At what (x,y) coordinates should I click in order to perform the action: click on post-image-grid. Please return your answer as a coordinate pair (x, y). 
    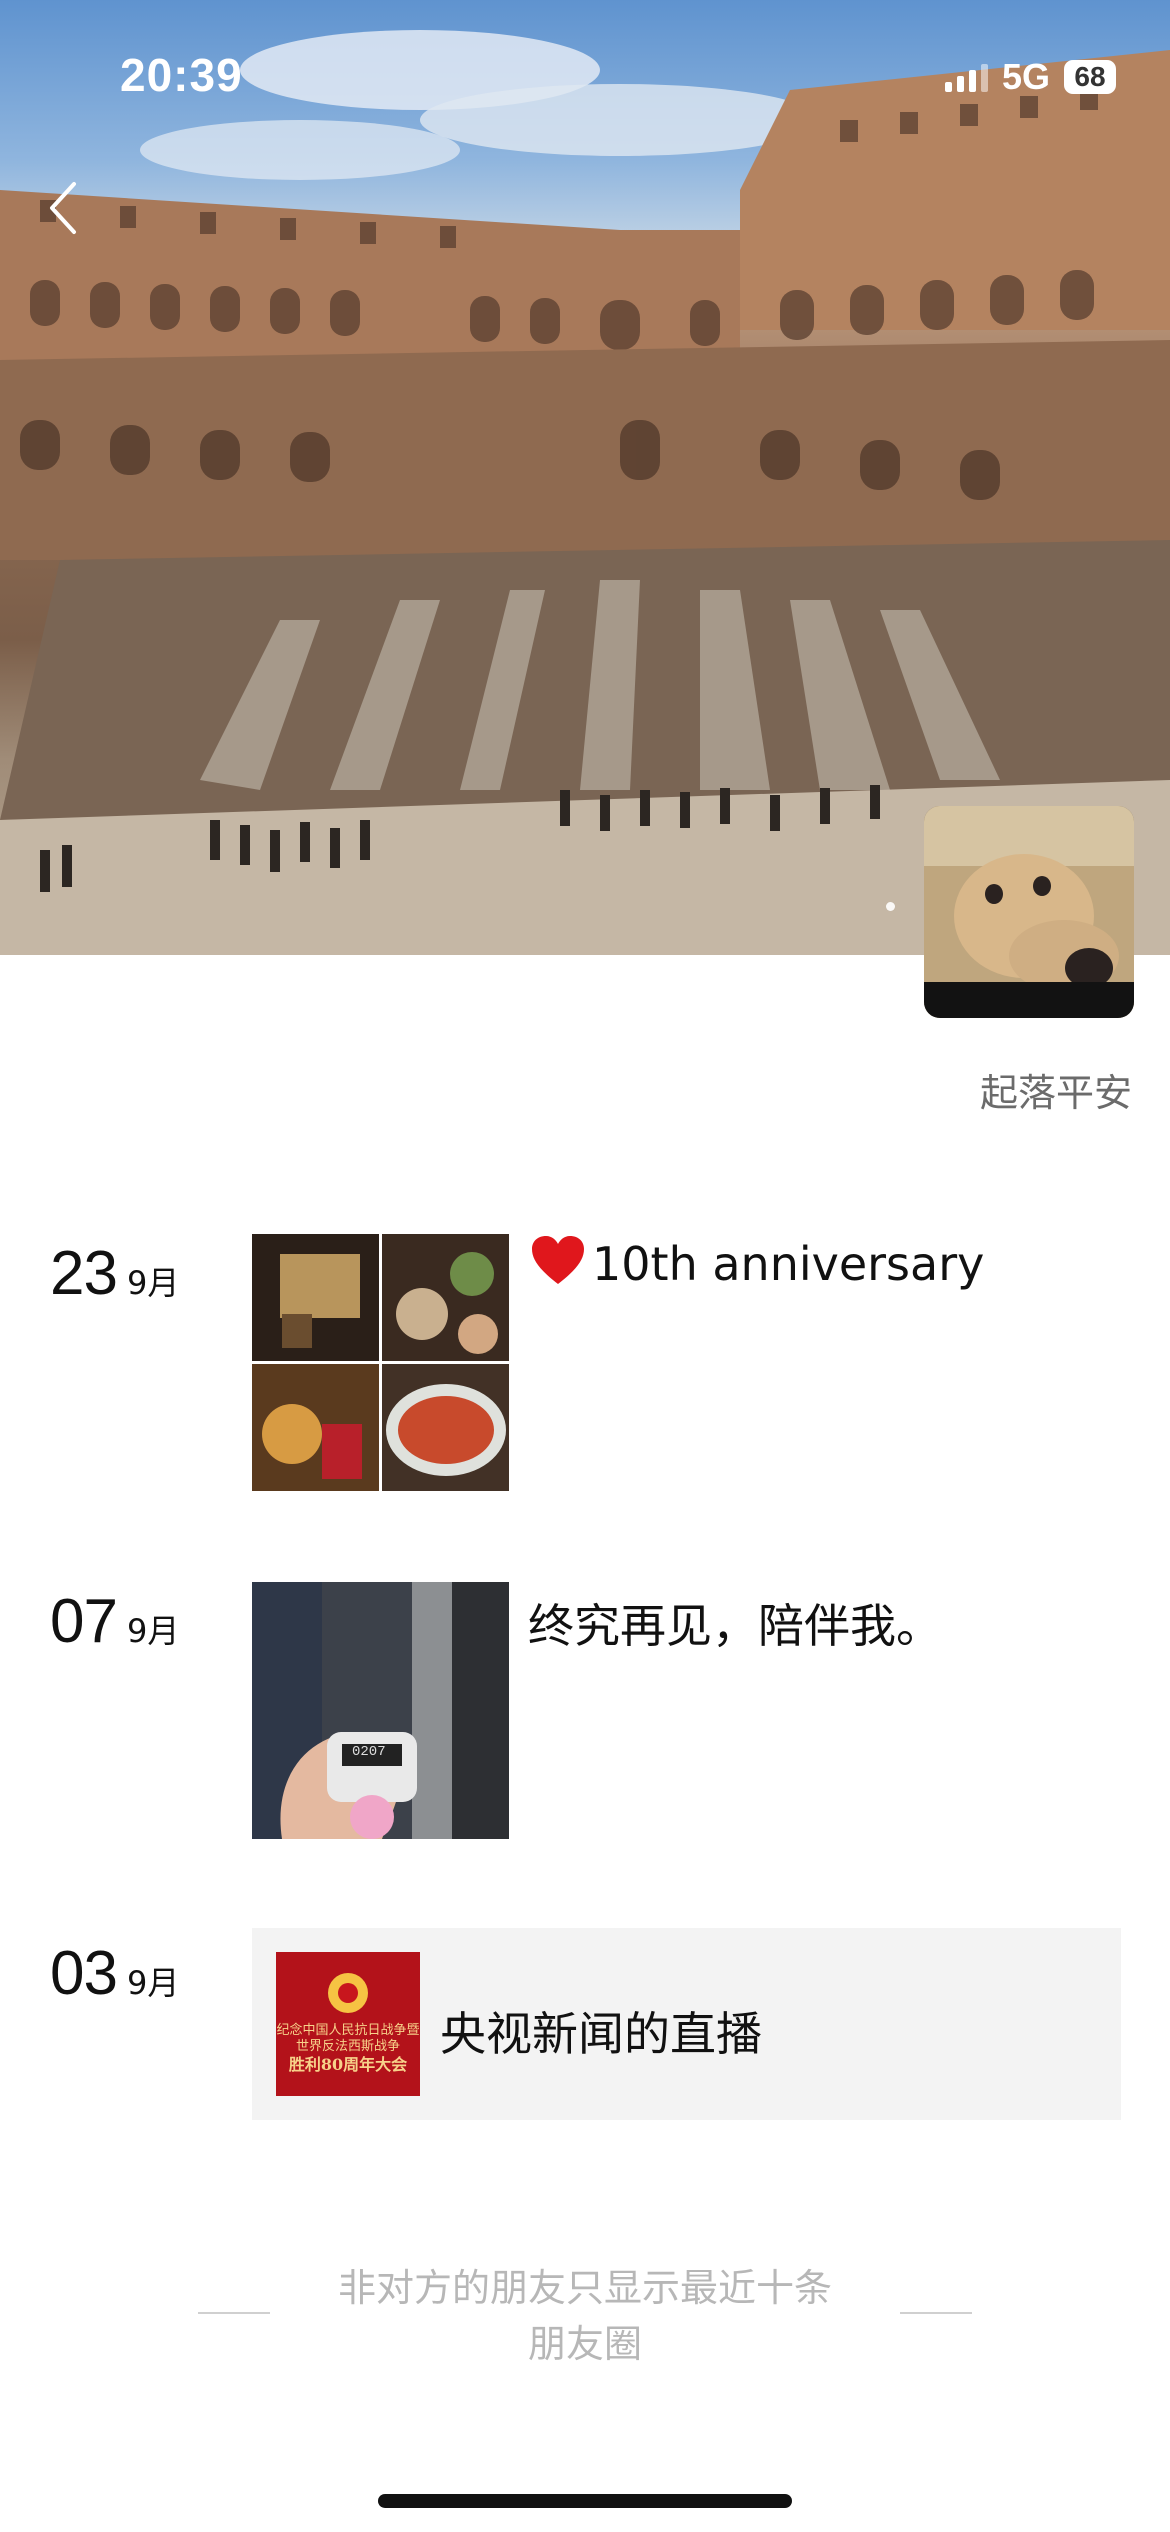
    Looking at the image, I should click on (380, 1362).